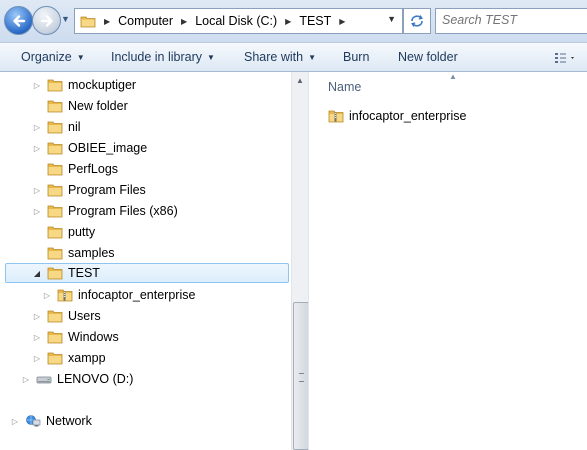 The width and height of the screenshot is (587, 450). I want to click on search-input, so click(509, 20).